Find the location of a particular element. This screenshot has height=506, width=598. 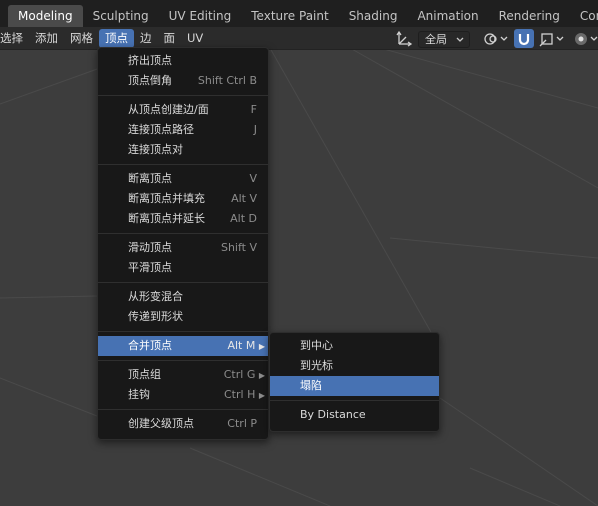

menu-item-slide-vertices: 滑动顶点 Shift V is located at coordinates (183, 248).